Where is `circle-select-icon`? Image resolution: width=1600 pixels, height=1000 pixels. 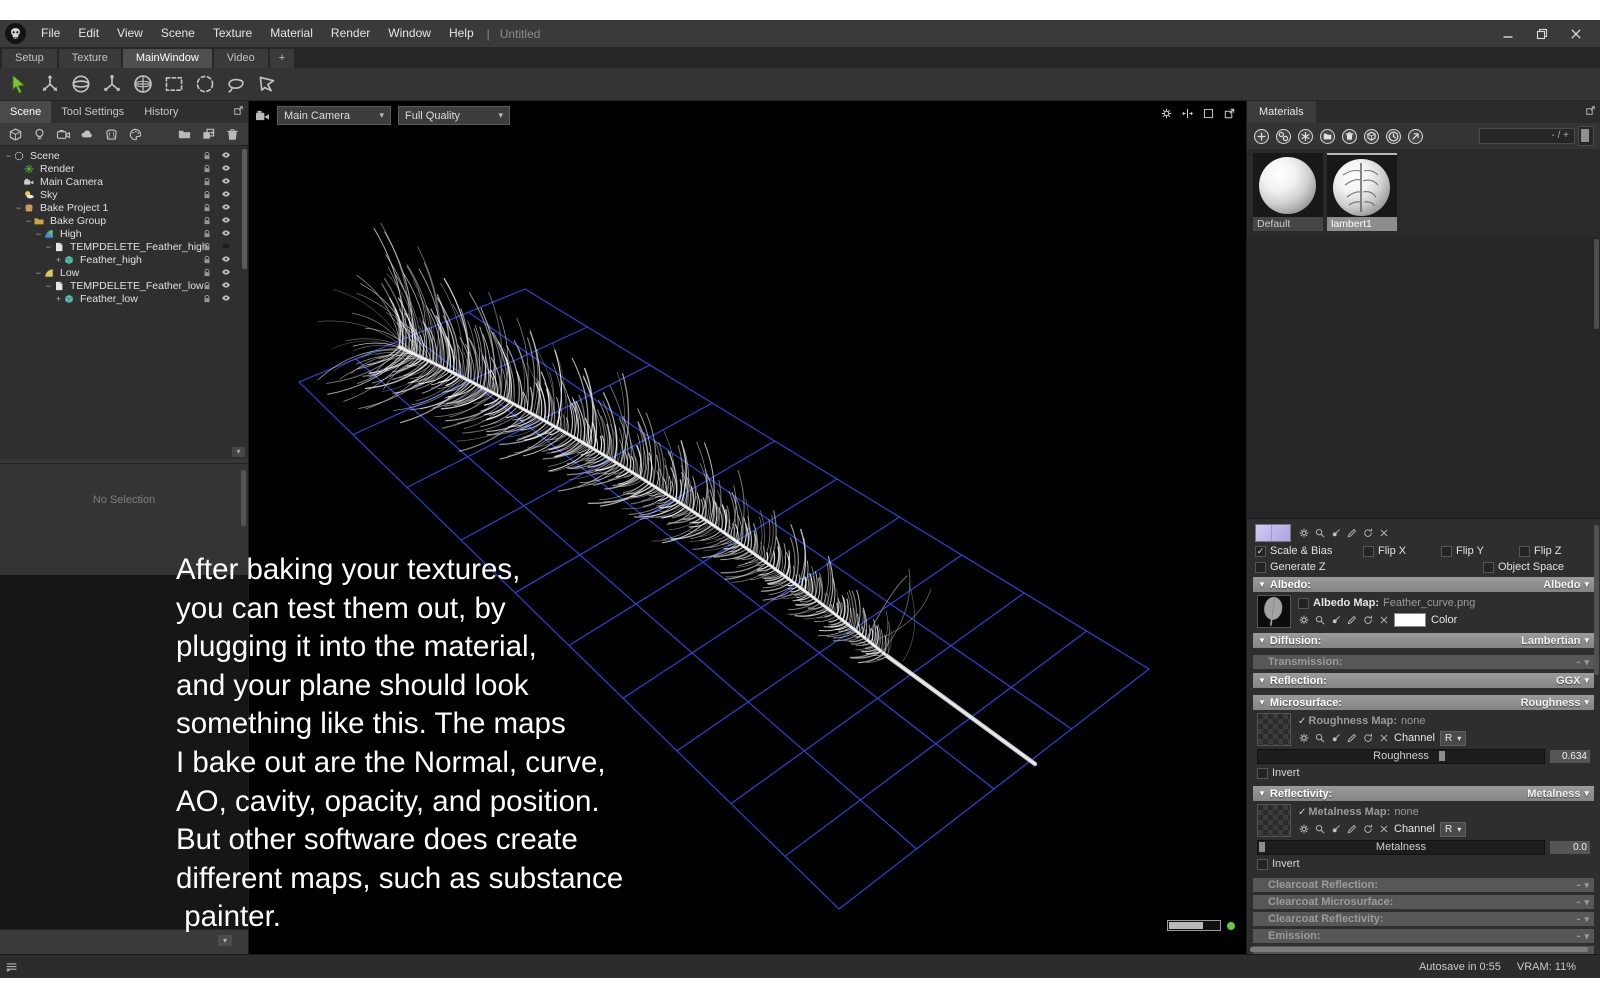 circle-select-icon is located at coordinates (204, 84).